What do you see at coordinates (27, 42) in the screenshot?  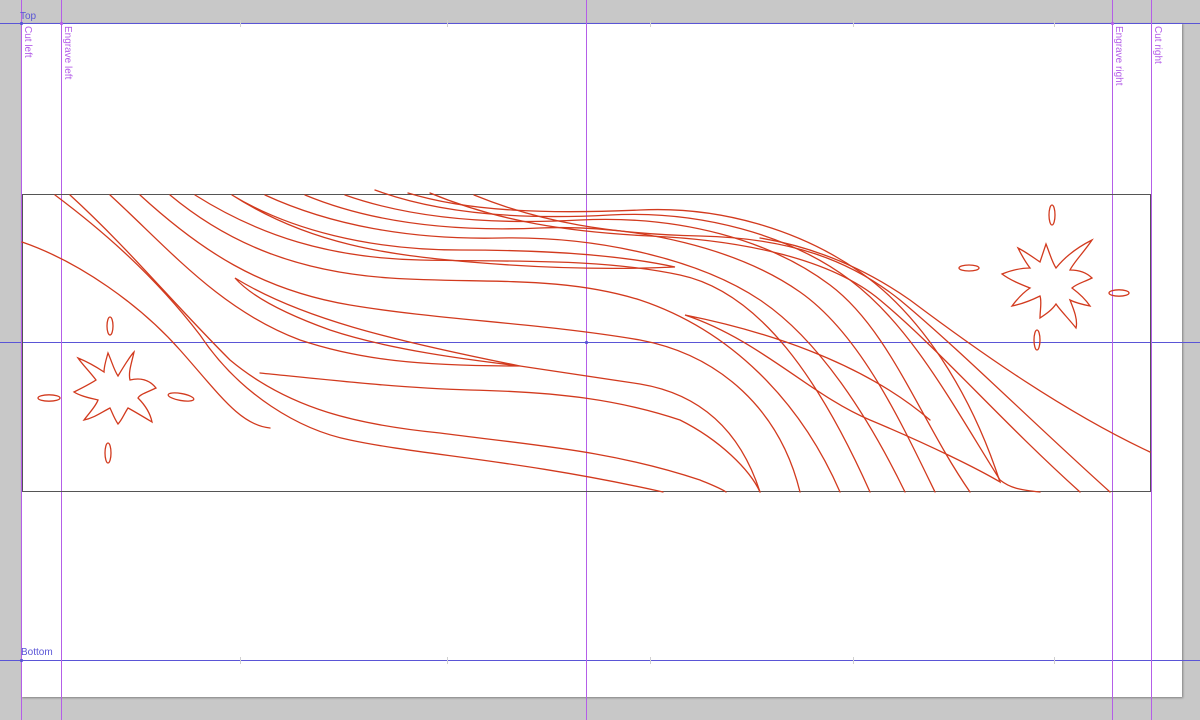 I see `guide-label-cut-left: Cut left` at bounding box center [27, 42].